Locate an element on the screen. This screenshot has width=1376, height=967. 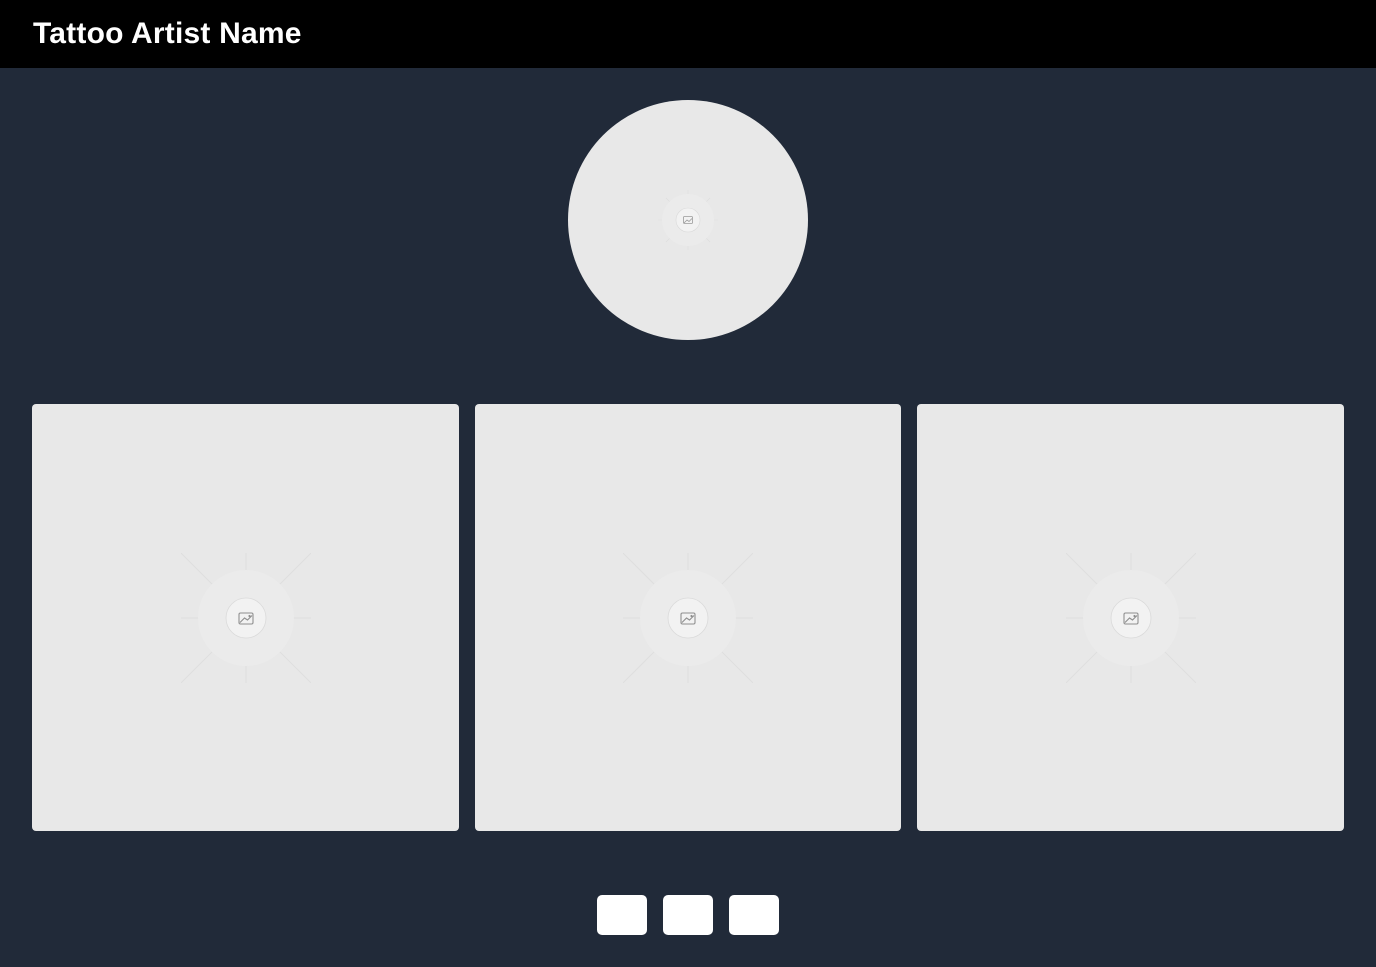
site-title: Tattoo Artist Name is located at coordinates (167, 33).